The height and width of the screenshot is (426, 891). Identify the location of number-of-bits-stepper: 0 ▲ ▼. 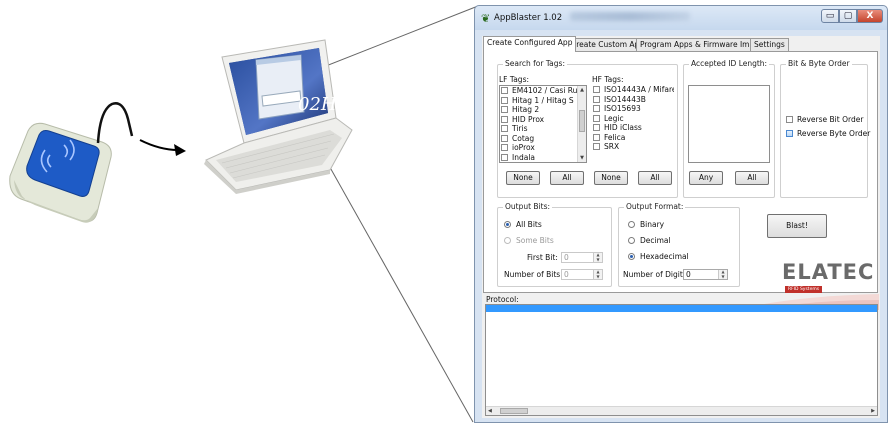
(582, 274).